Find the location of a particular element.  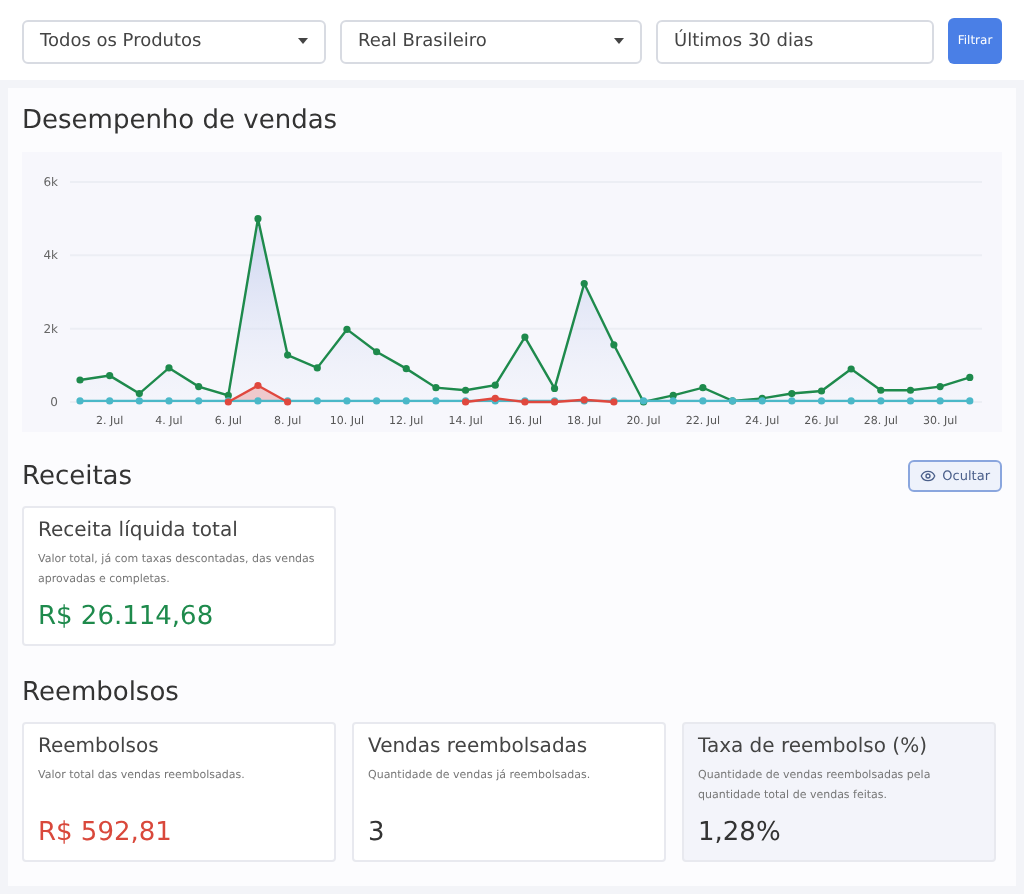

card-title: Taxa de reembolso (%) is located at coordinates (813, 747).